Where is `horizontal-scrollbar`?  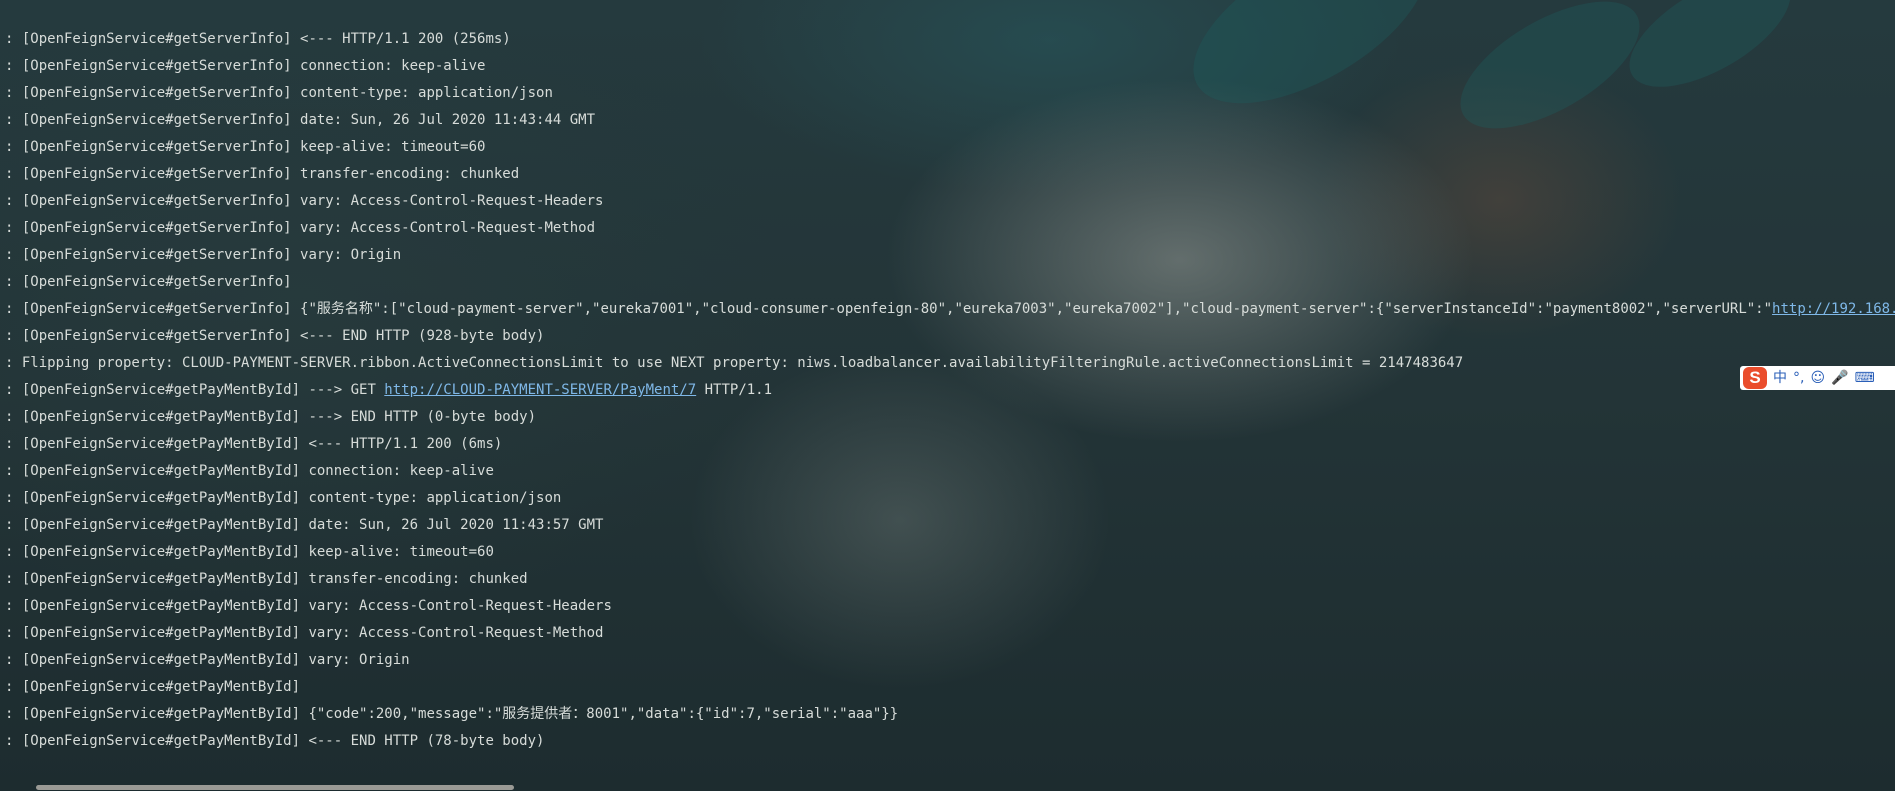
horizontal-scrollbar is located at coordinates (947, 786).